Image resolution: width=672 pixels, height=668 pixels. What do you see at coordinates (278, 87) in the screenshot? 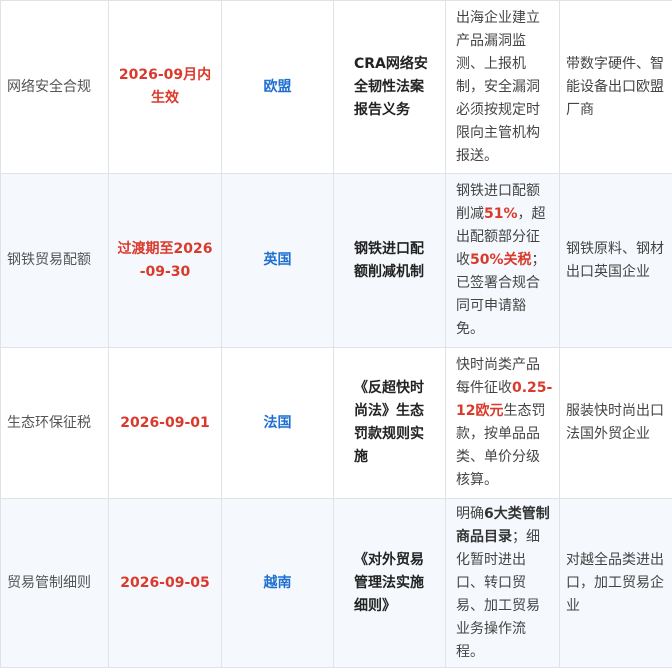
I see `region-cell: 欧盟` at bounding box center [278, 87].